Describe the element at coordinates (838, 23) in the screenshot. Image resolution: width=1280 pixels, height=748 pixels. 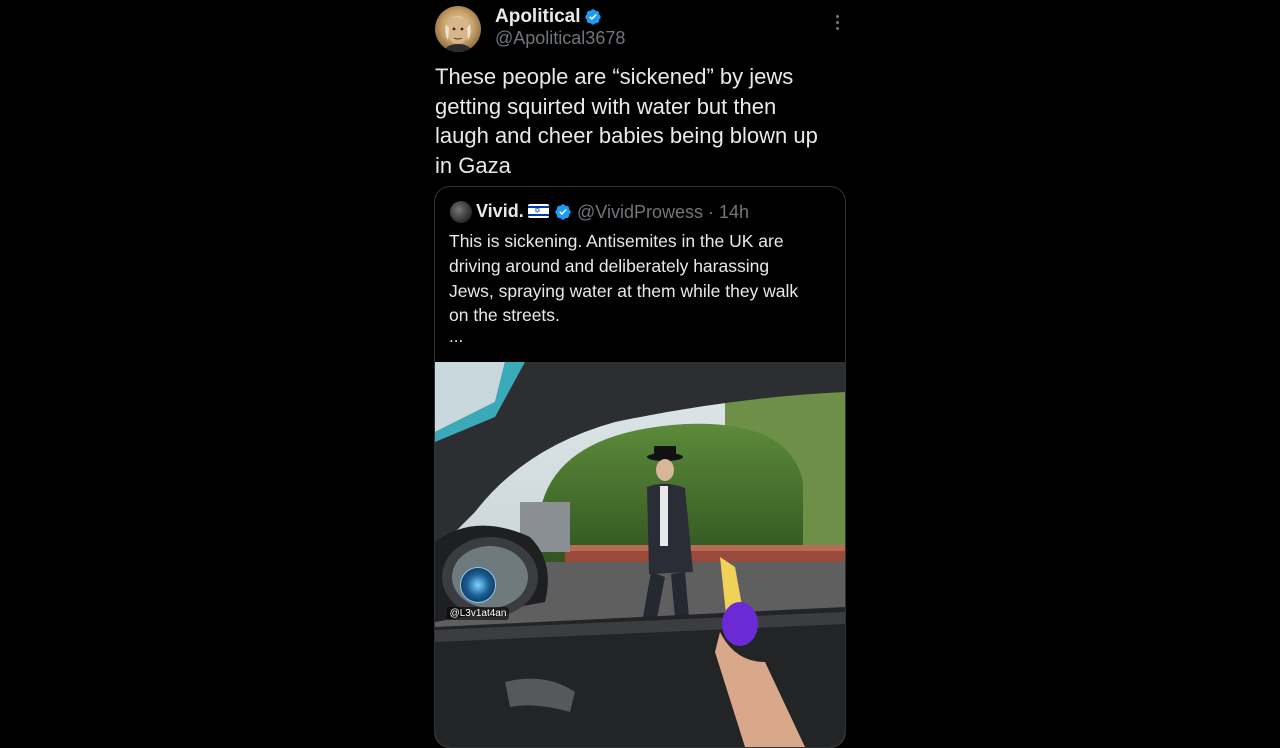
I see `more-vertical-icon` at that location.